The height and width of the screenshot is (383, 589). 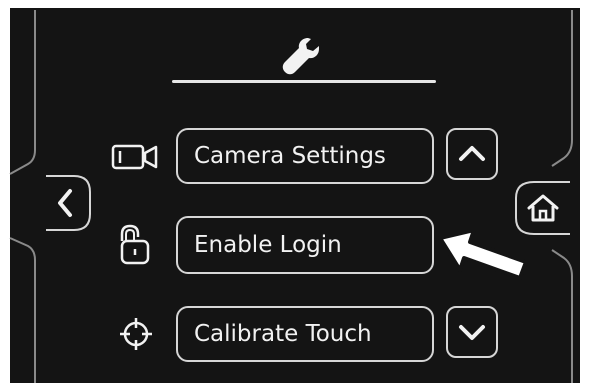 I want to click on camera-icon, so click(x=136, y=156).